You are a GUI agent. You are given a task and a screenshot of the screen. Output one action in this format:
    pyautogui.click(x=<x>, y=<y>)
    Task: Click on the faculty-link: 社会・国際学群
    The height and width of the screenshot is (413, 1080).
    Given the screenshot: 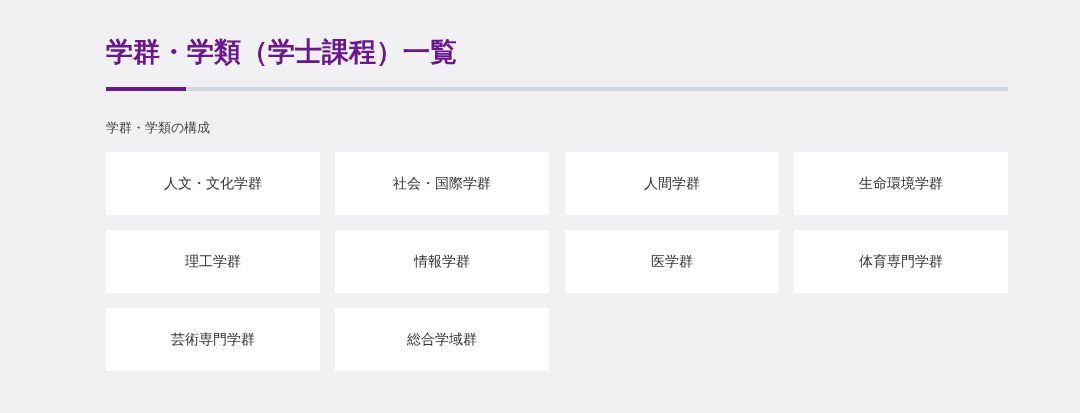 What is the action you would take?
    pyautogui.click(x=442, y=183)
    